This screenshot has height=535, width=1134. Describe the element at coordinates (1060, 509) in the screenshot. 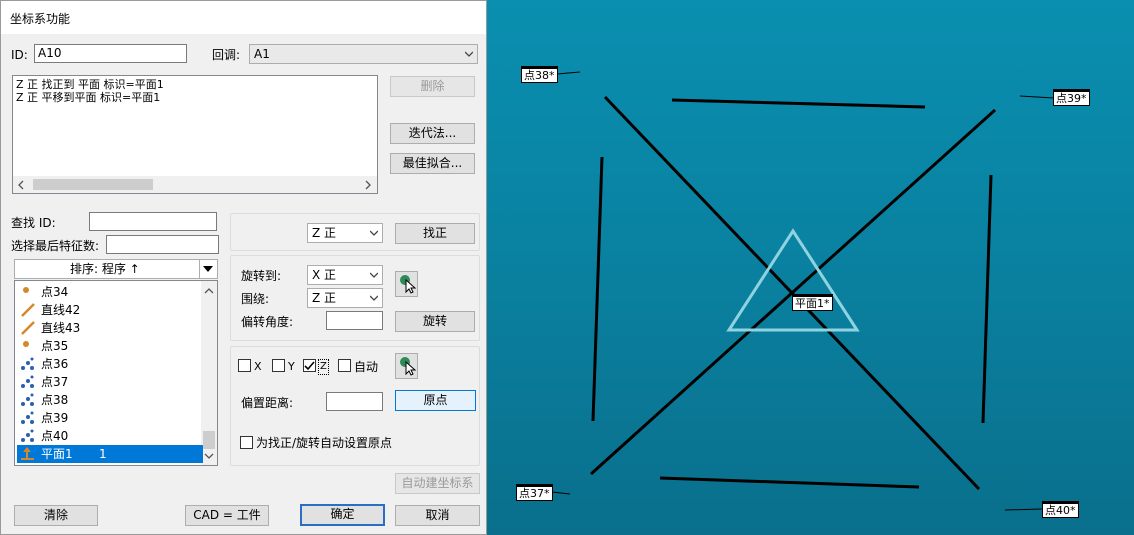

I see `label-p40: 点40*` at that location.